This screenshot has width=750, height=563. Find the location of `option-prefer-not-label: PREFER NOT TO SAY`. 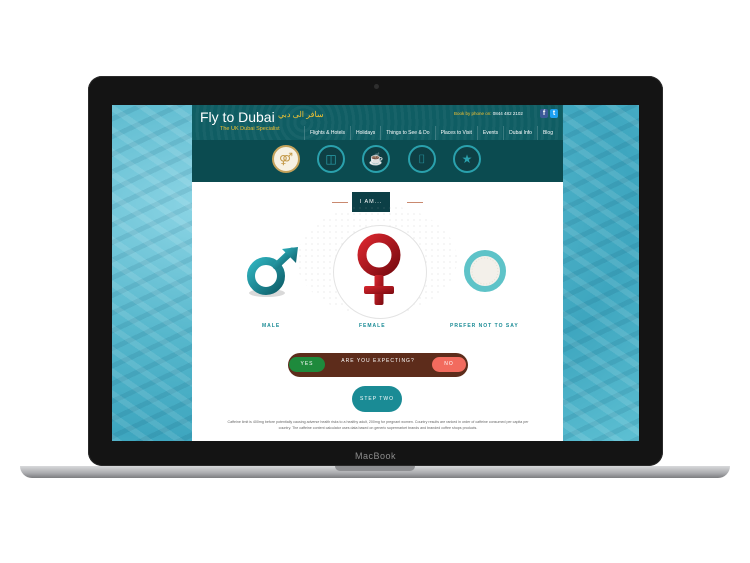

option-prefer-not-label: PREFER NOT TO SAY is located at coordinates (484, 326).